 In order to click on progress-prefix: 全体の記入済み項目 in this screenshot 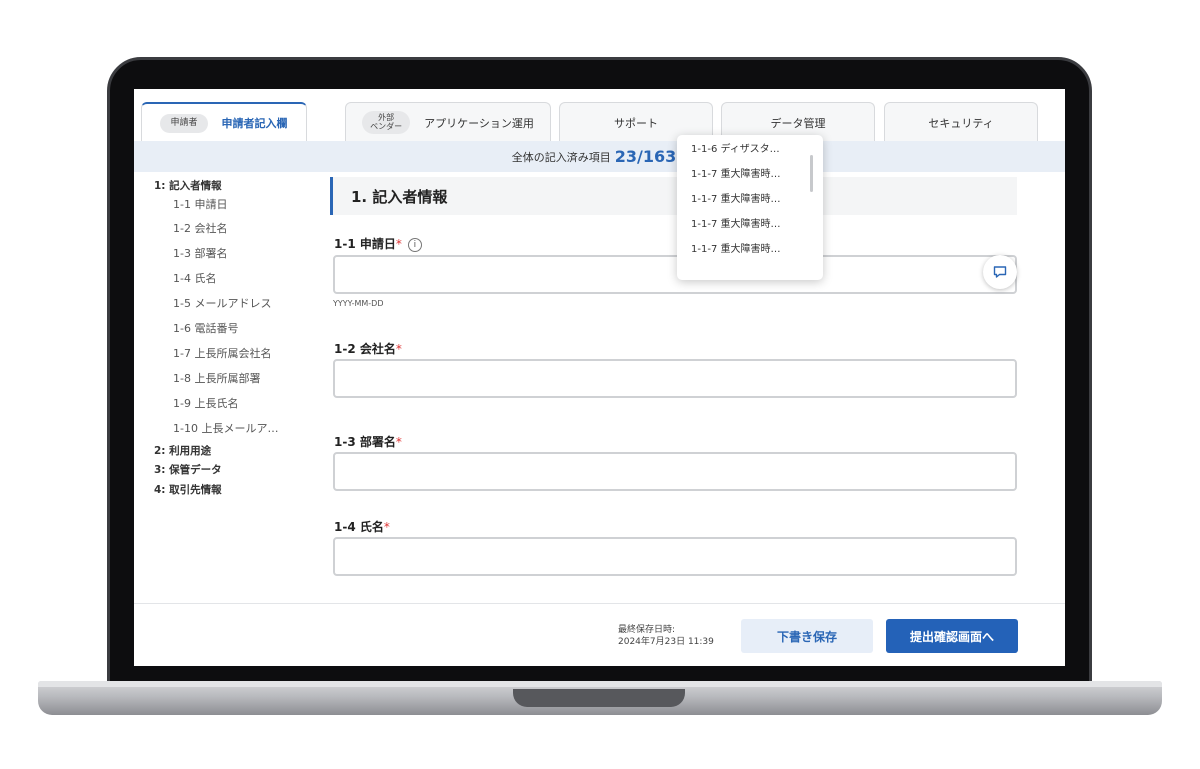, I will do `click(561, 157)`.